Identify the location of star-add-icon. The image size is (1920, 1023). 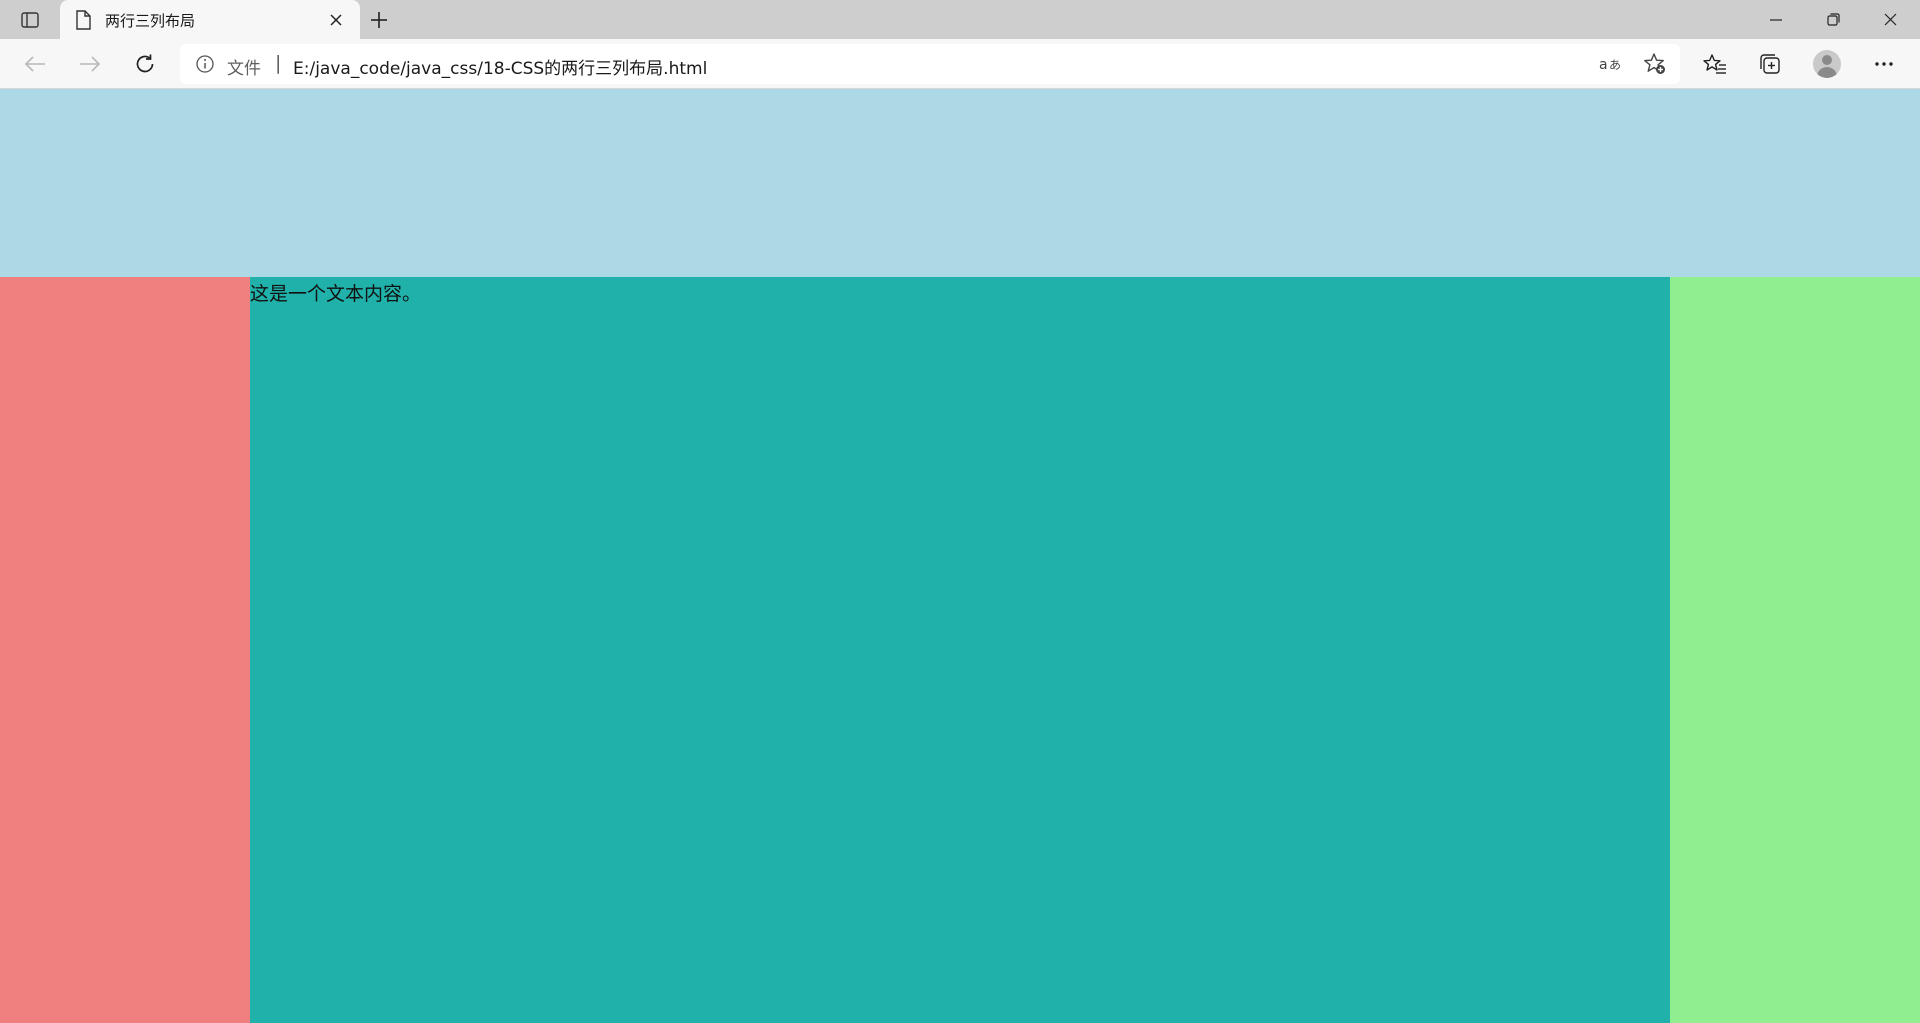
(1655, 64).